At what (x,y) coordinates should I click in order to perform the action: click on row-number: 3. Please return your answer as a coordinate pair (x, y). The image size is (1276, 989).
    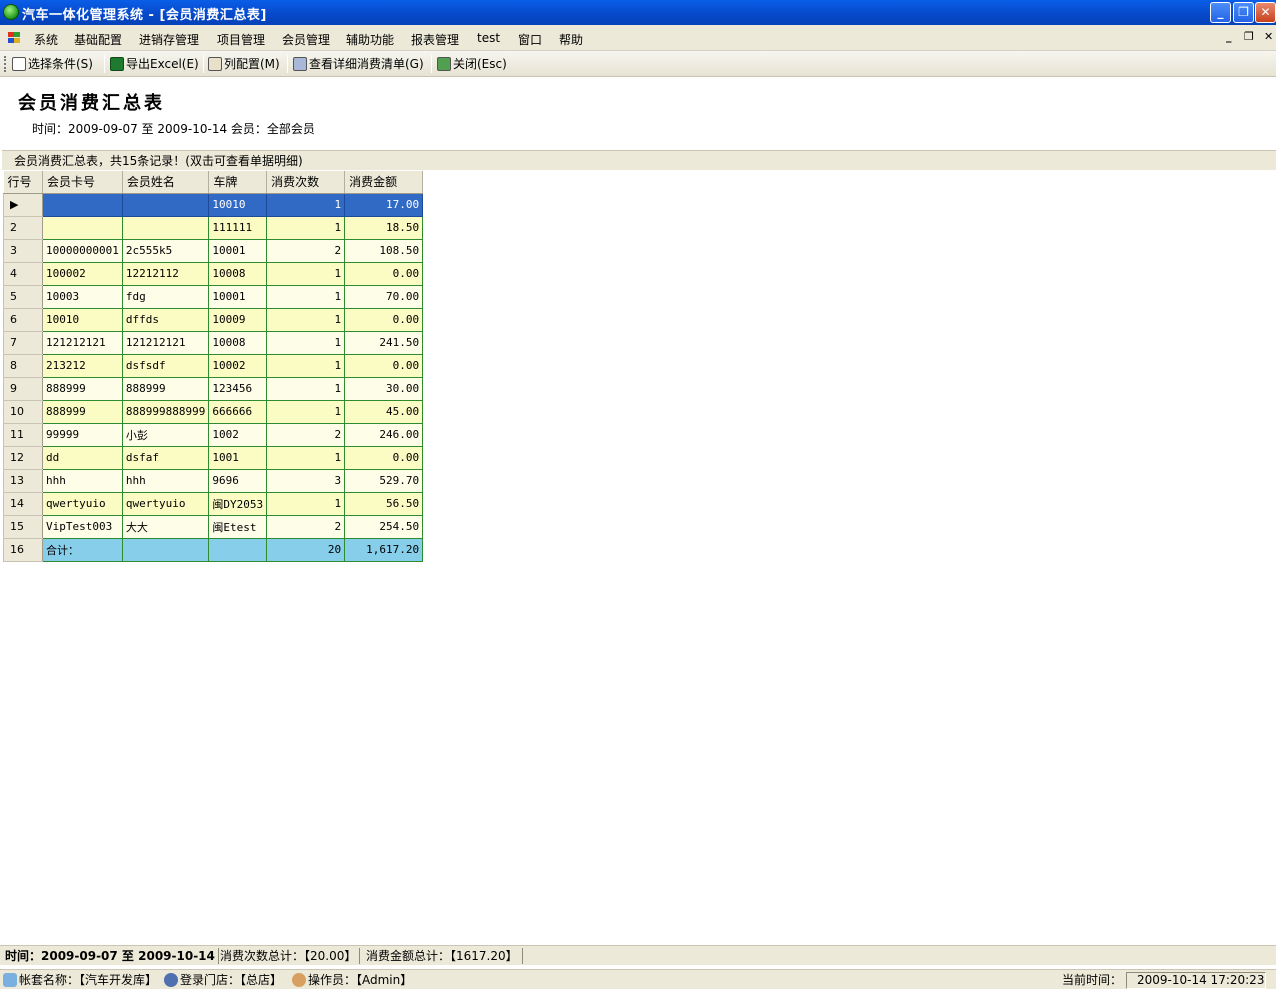
    Looking at the image, I should click on (23, 250).